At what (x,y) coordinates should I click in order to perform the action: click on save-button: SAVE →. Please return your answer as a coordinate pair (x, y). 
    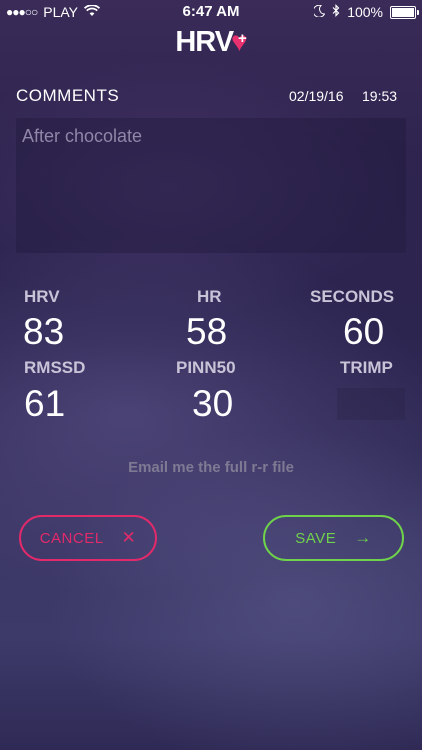
    Looking at the image, I should click on (333, 538).